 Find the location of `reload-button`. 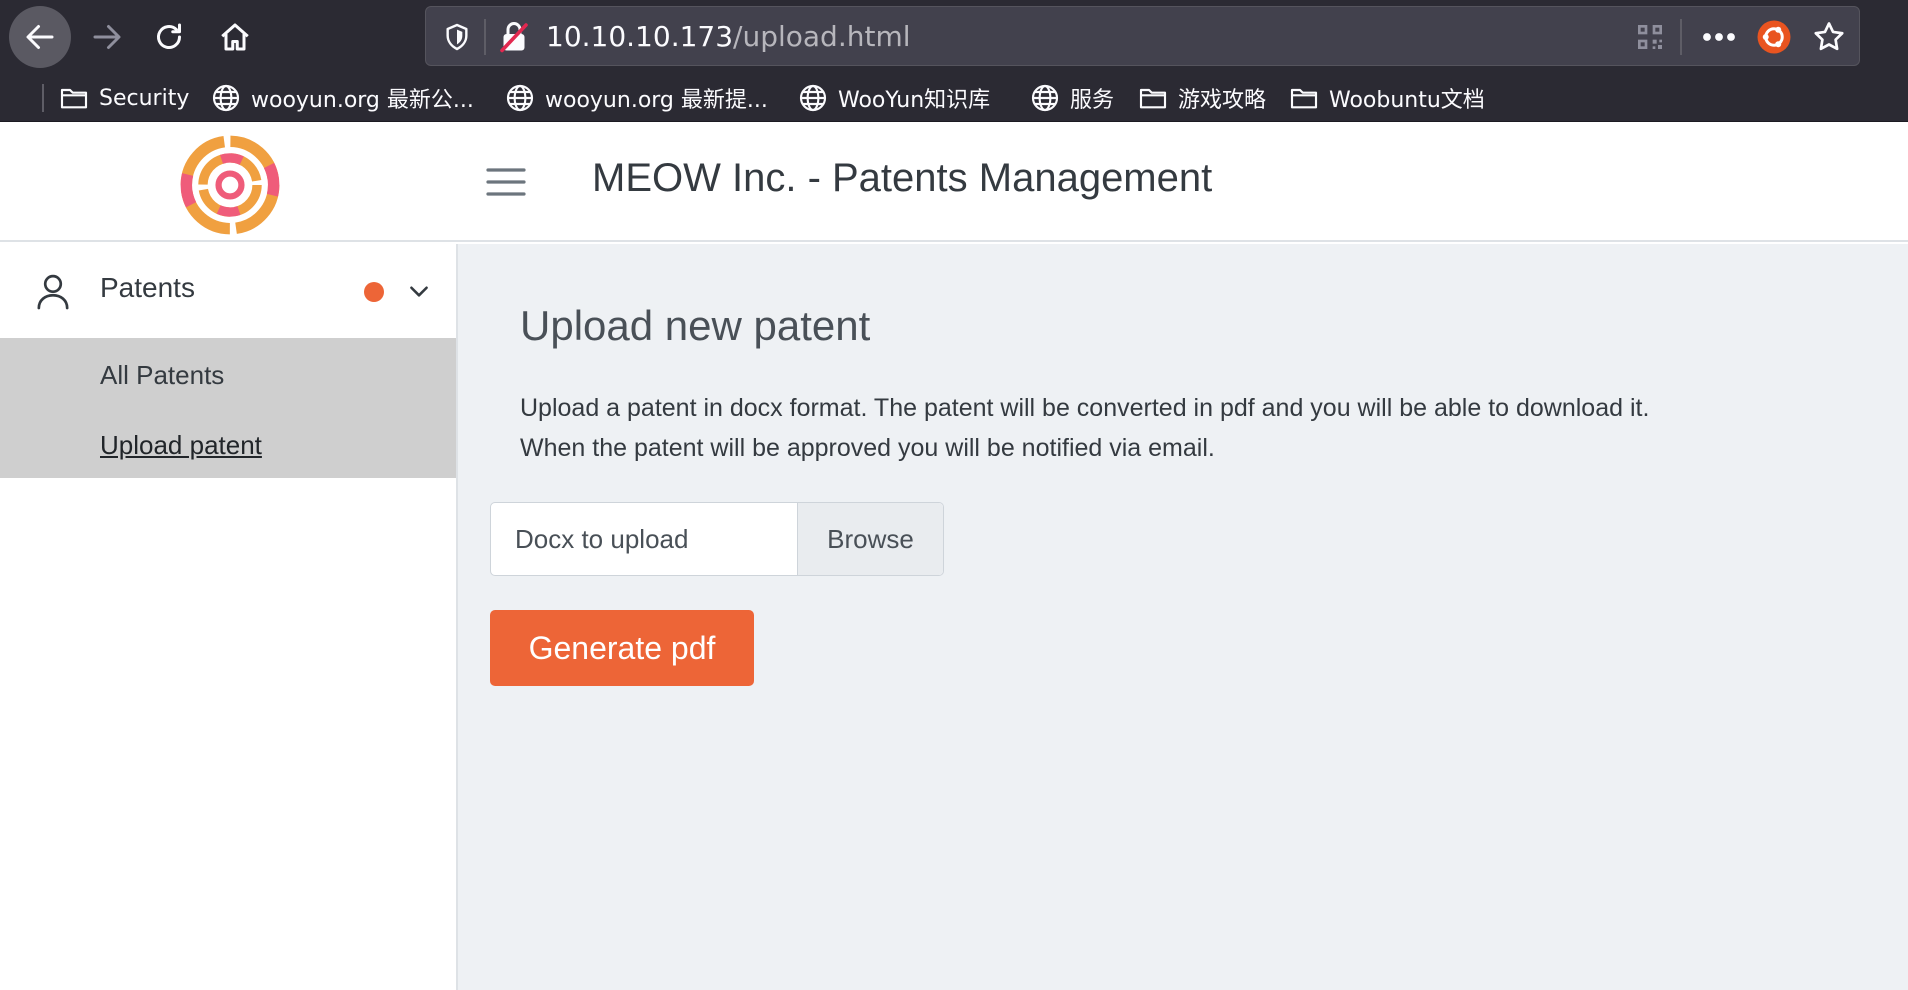

reload-button is located at coordinates (169, 37).